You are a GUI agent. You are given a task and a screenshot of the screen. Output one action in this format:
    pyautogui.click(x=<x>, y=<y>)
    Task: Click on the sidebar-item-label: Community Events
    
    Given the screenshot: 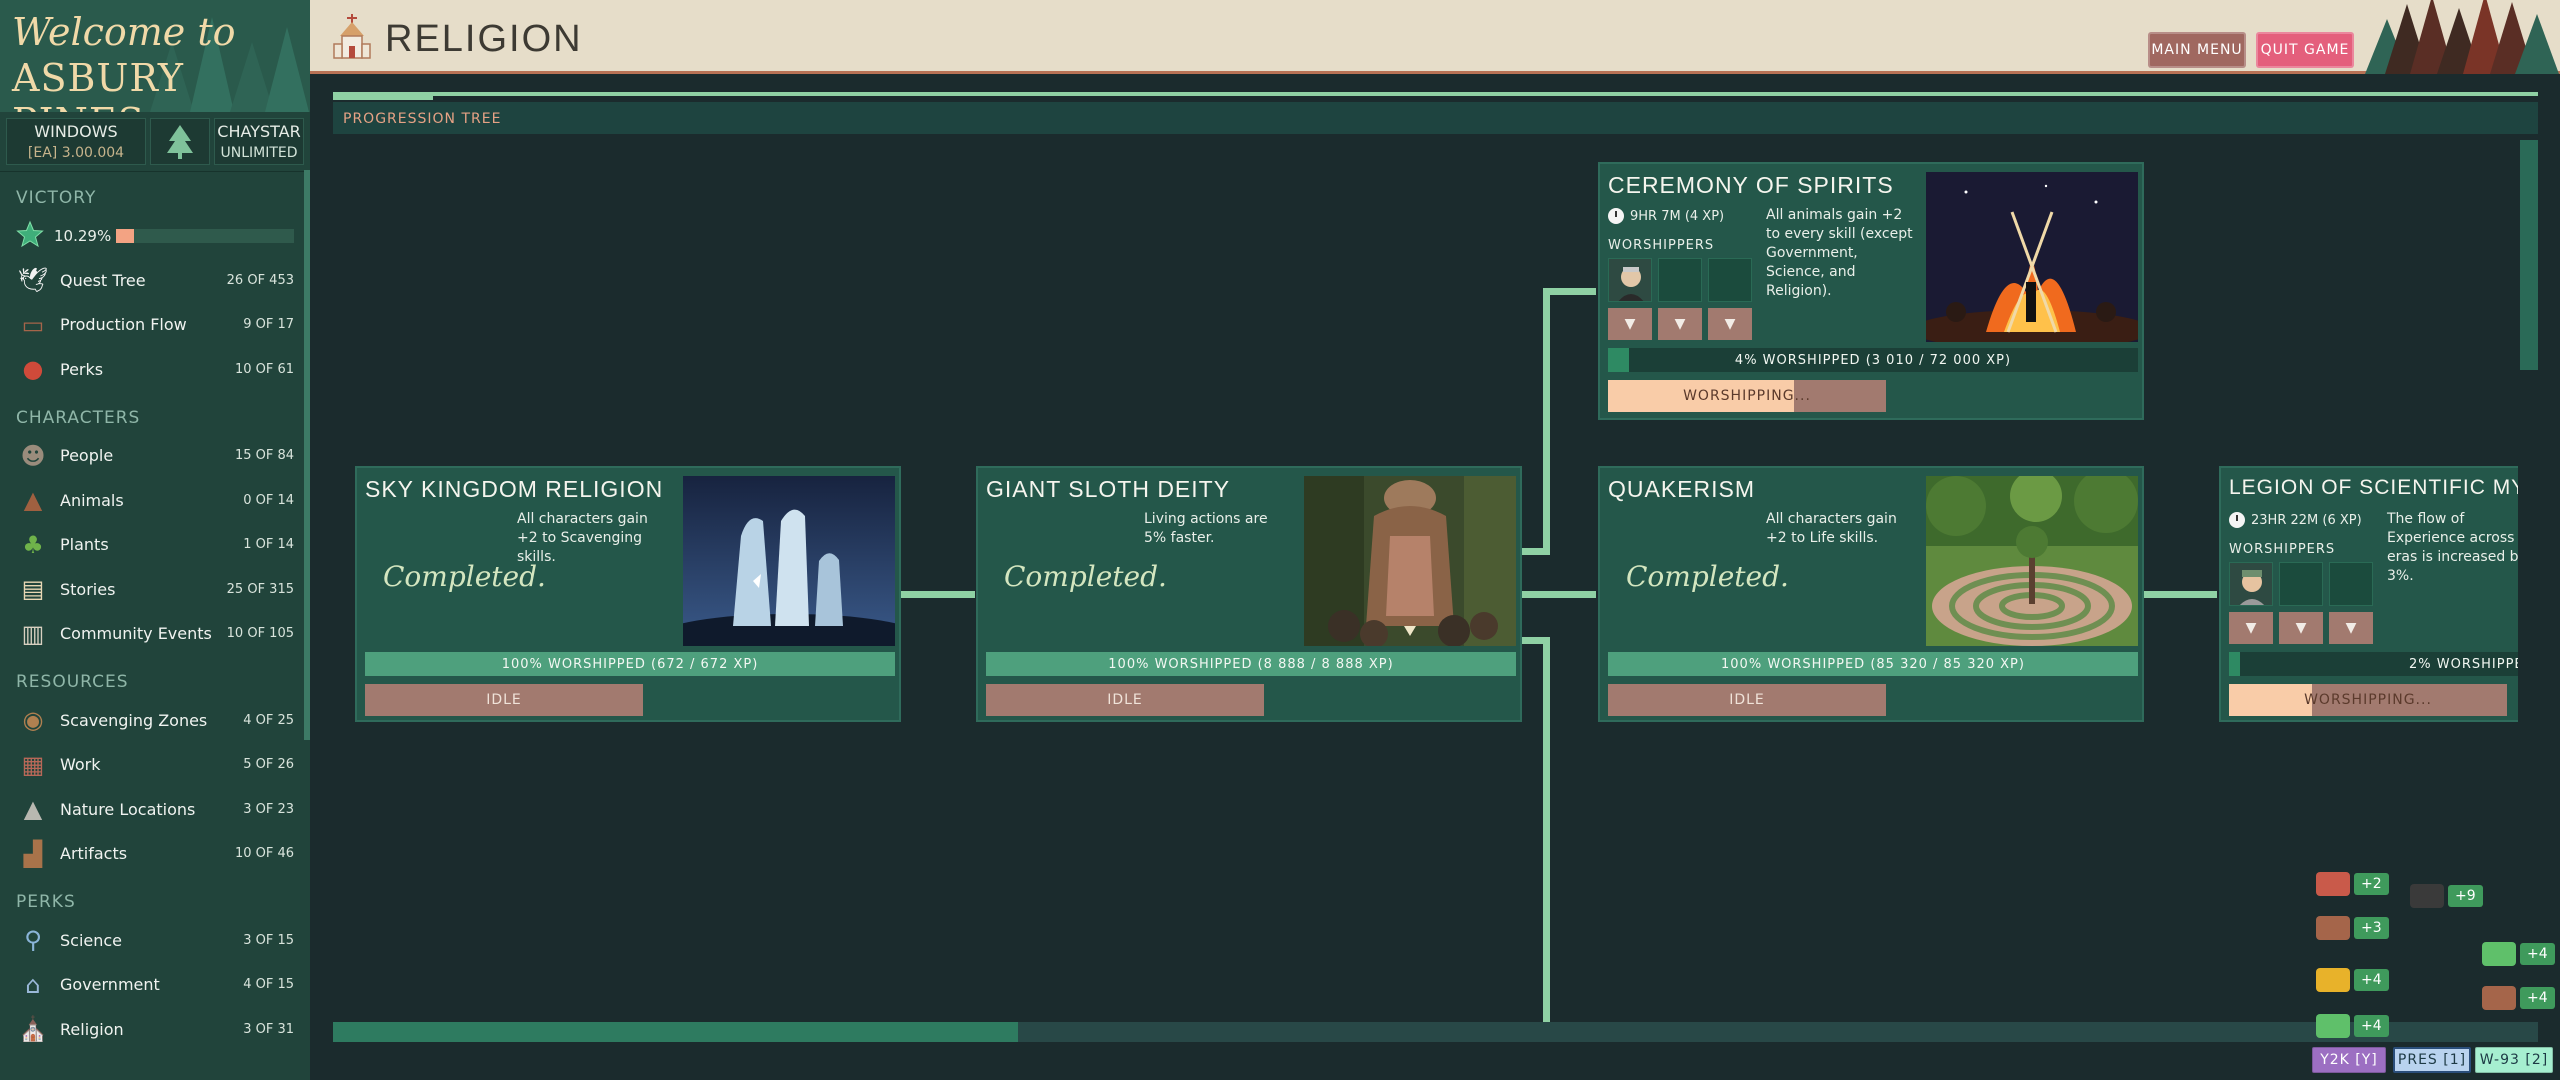 What is the action you would take?
    pyautogui.click(x=136, y=634)
    